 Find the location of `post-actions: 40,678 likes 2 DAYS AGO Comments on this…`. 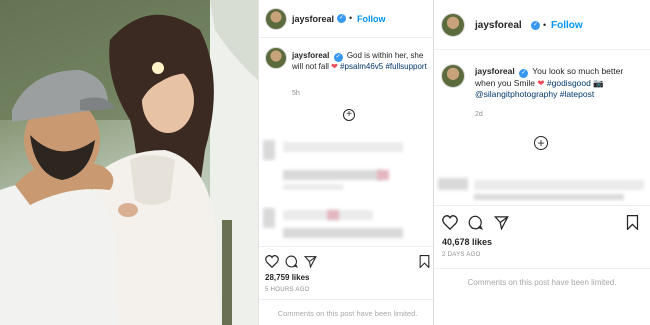

post-actions: 40,678 likes 2 DAYS AGO Comments on this… is located at coordinates (542, 265).